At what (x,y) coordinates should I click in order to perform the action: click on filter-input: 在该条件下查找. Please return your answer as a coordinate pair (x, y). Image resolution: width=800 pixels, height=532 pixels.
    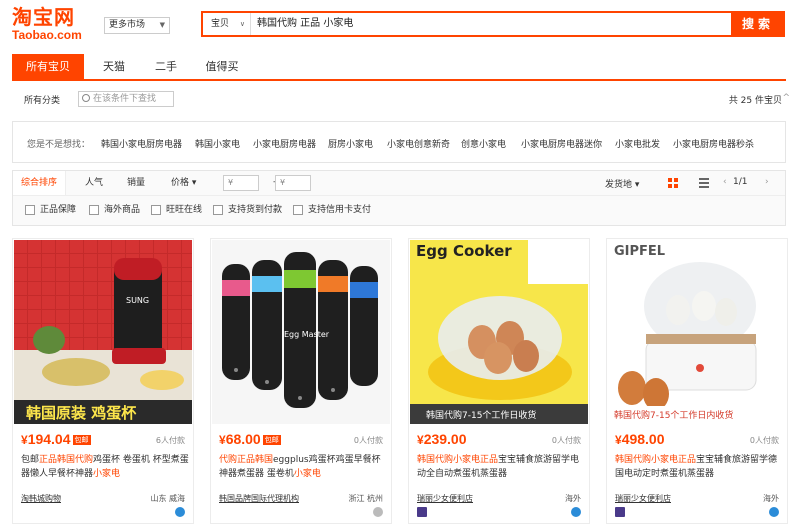
    Looking at the image, I should click on (126, 99).